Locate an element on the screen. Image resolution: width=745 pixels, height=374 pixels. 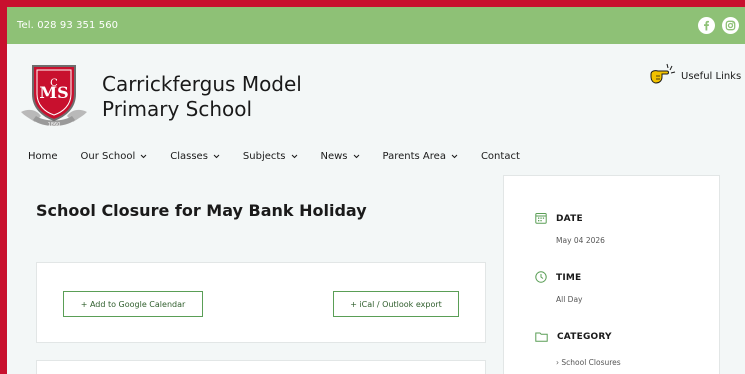
category-link-school-closures: › School Closures is located at coordinates (588, 362).